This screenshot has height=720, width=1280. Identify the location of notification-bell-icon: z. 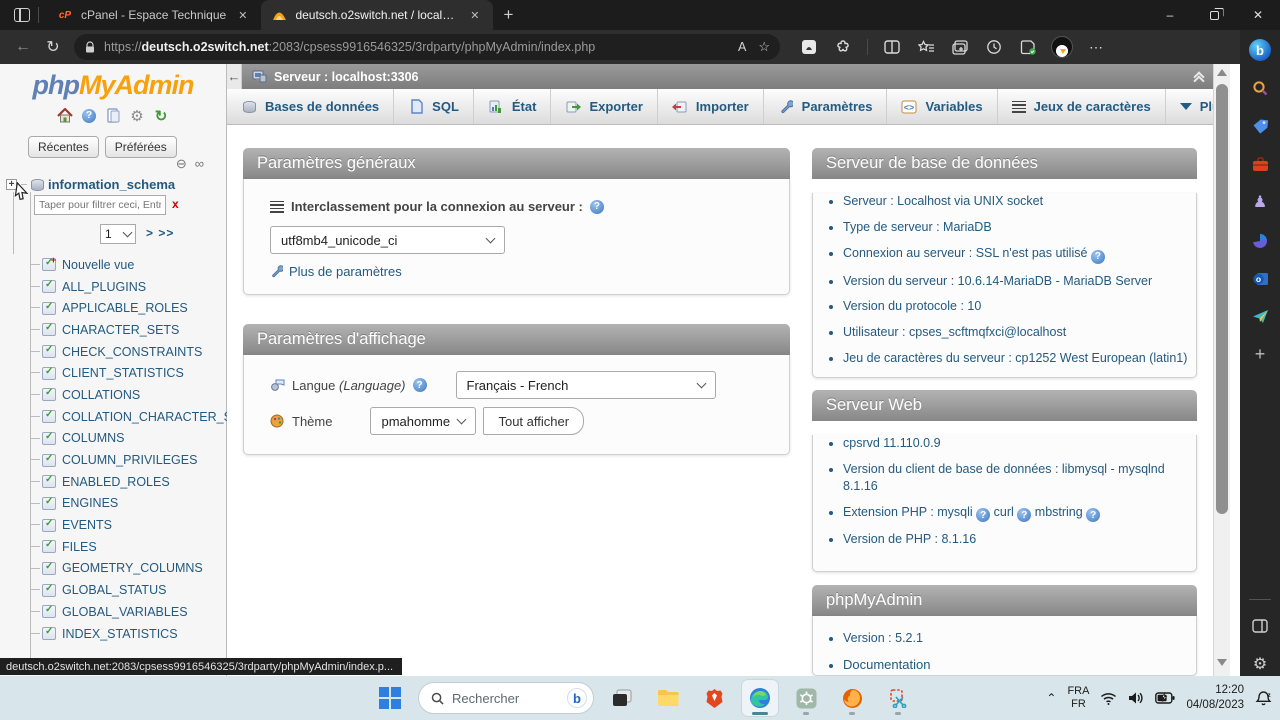
(1263, 698).